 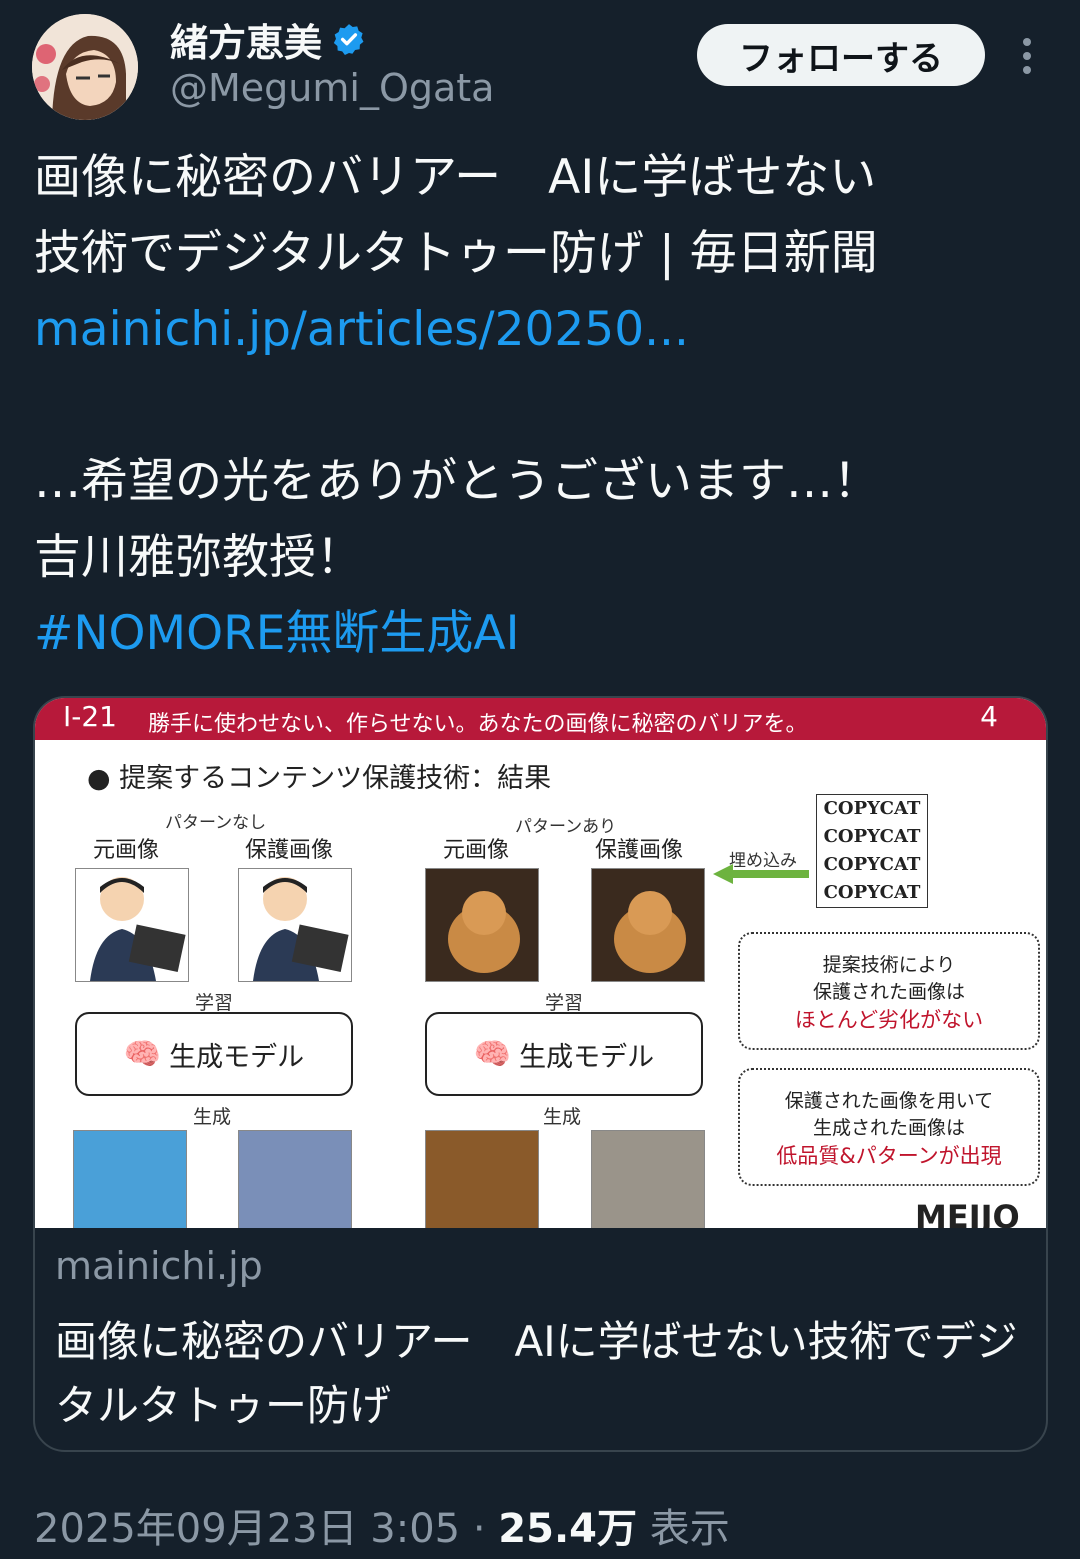 What do you see at coordinates (247, 1529) in the screenshot?
I see `timestamp: 2025年09月23日 3:05` at bounding box center [247, 1529].